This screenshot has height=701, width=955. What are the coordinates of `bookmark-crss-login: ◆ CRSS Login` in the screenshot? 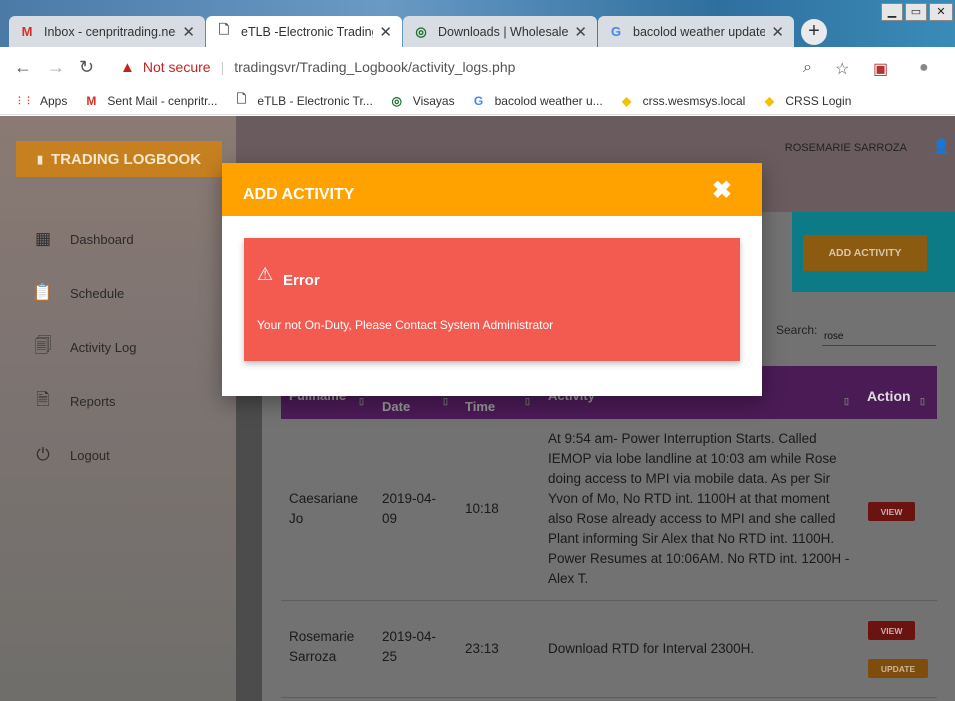 It's located at (806, 100).